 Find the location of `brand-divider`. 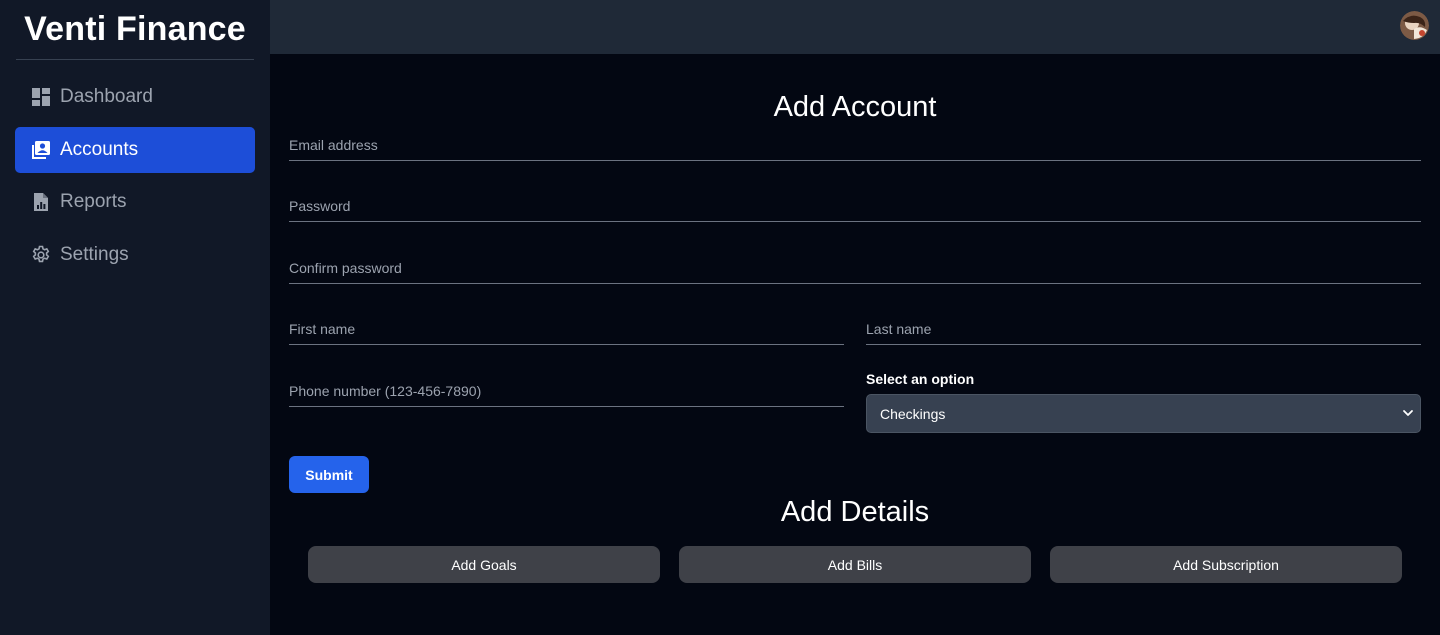

brand-divider is located at coordinates (135, 59).